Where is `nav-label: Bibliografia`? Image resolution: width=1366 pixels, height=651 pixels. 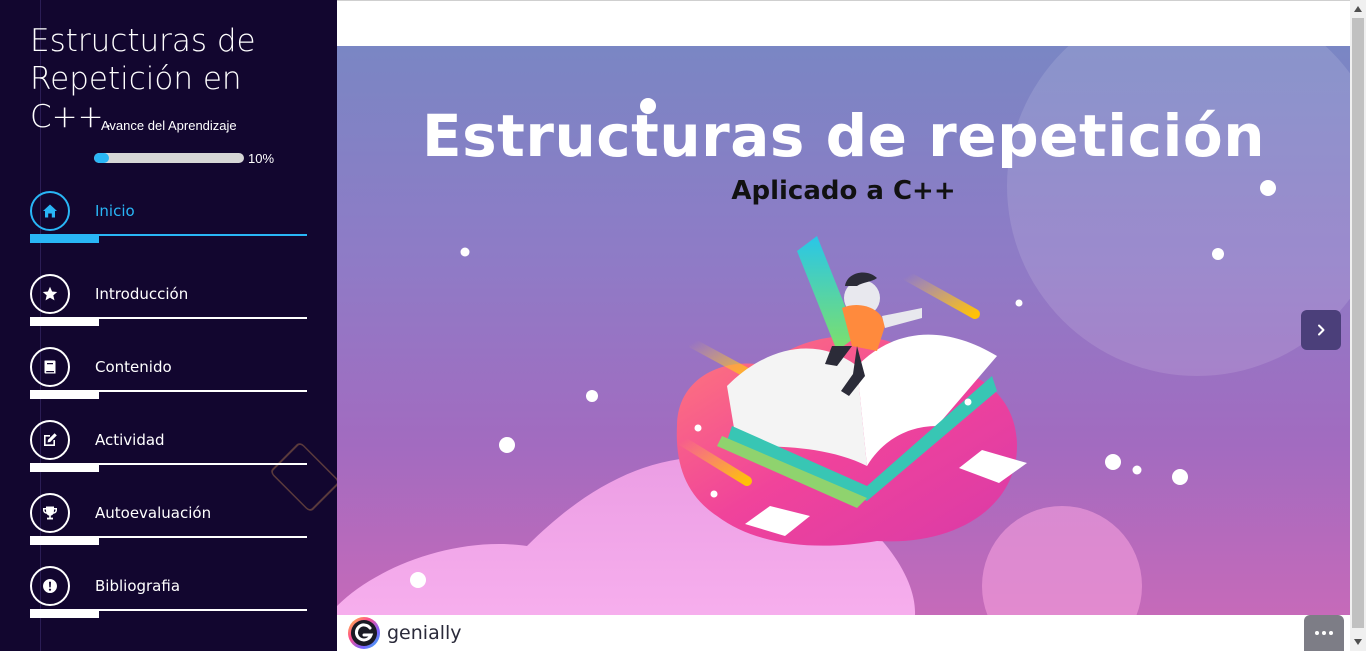
nav-label: Bibliografia is located at coordinates (138, 586).